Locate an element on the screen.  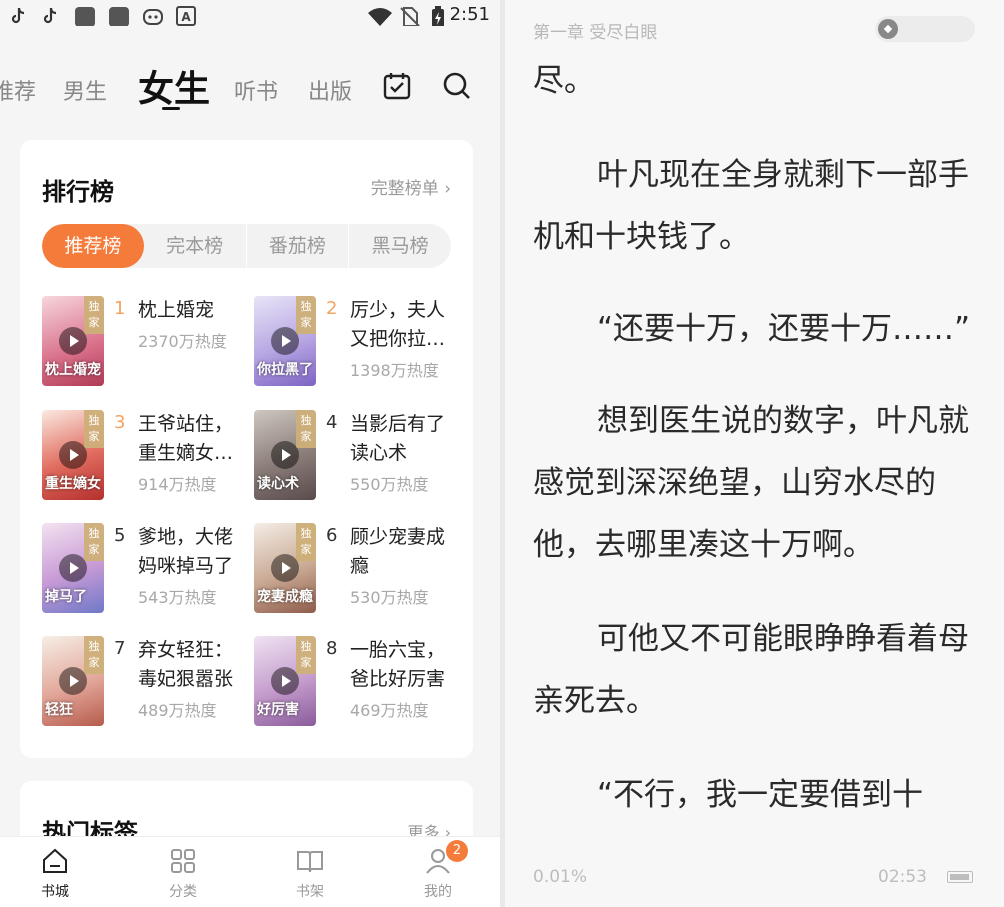
cover-title: 重生嫡女 is located at coordinates (73, 484).